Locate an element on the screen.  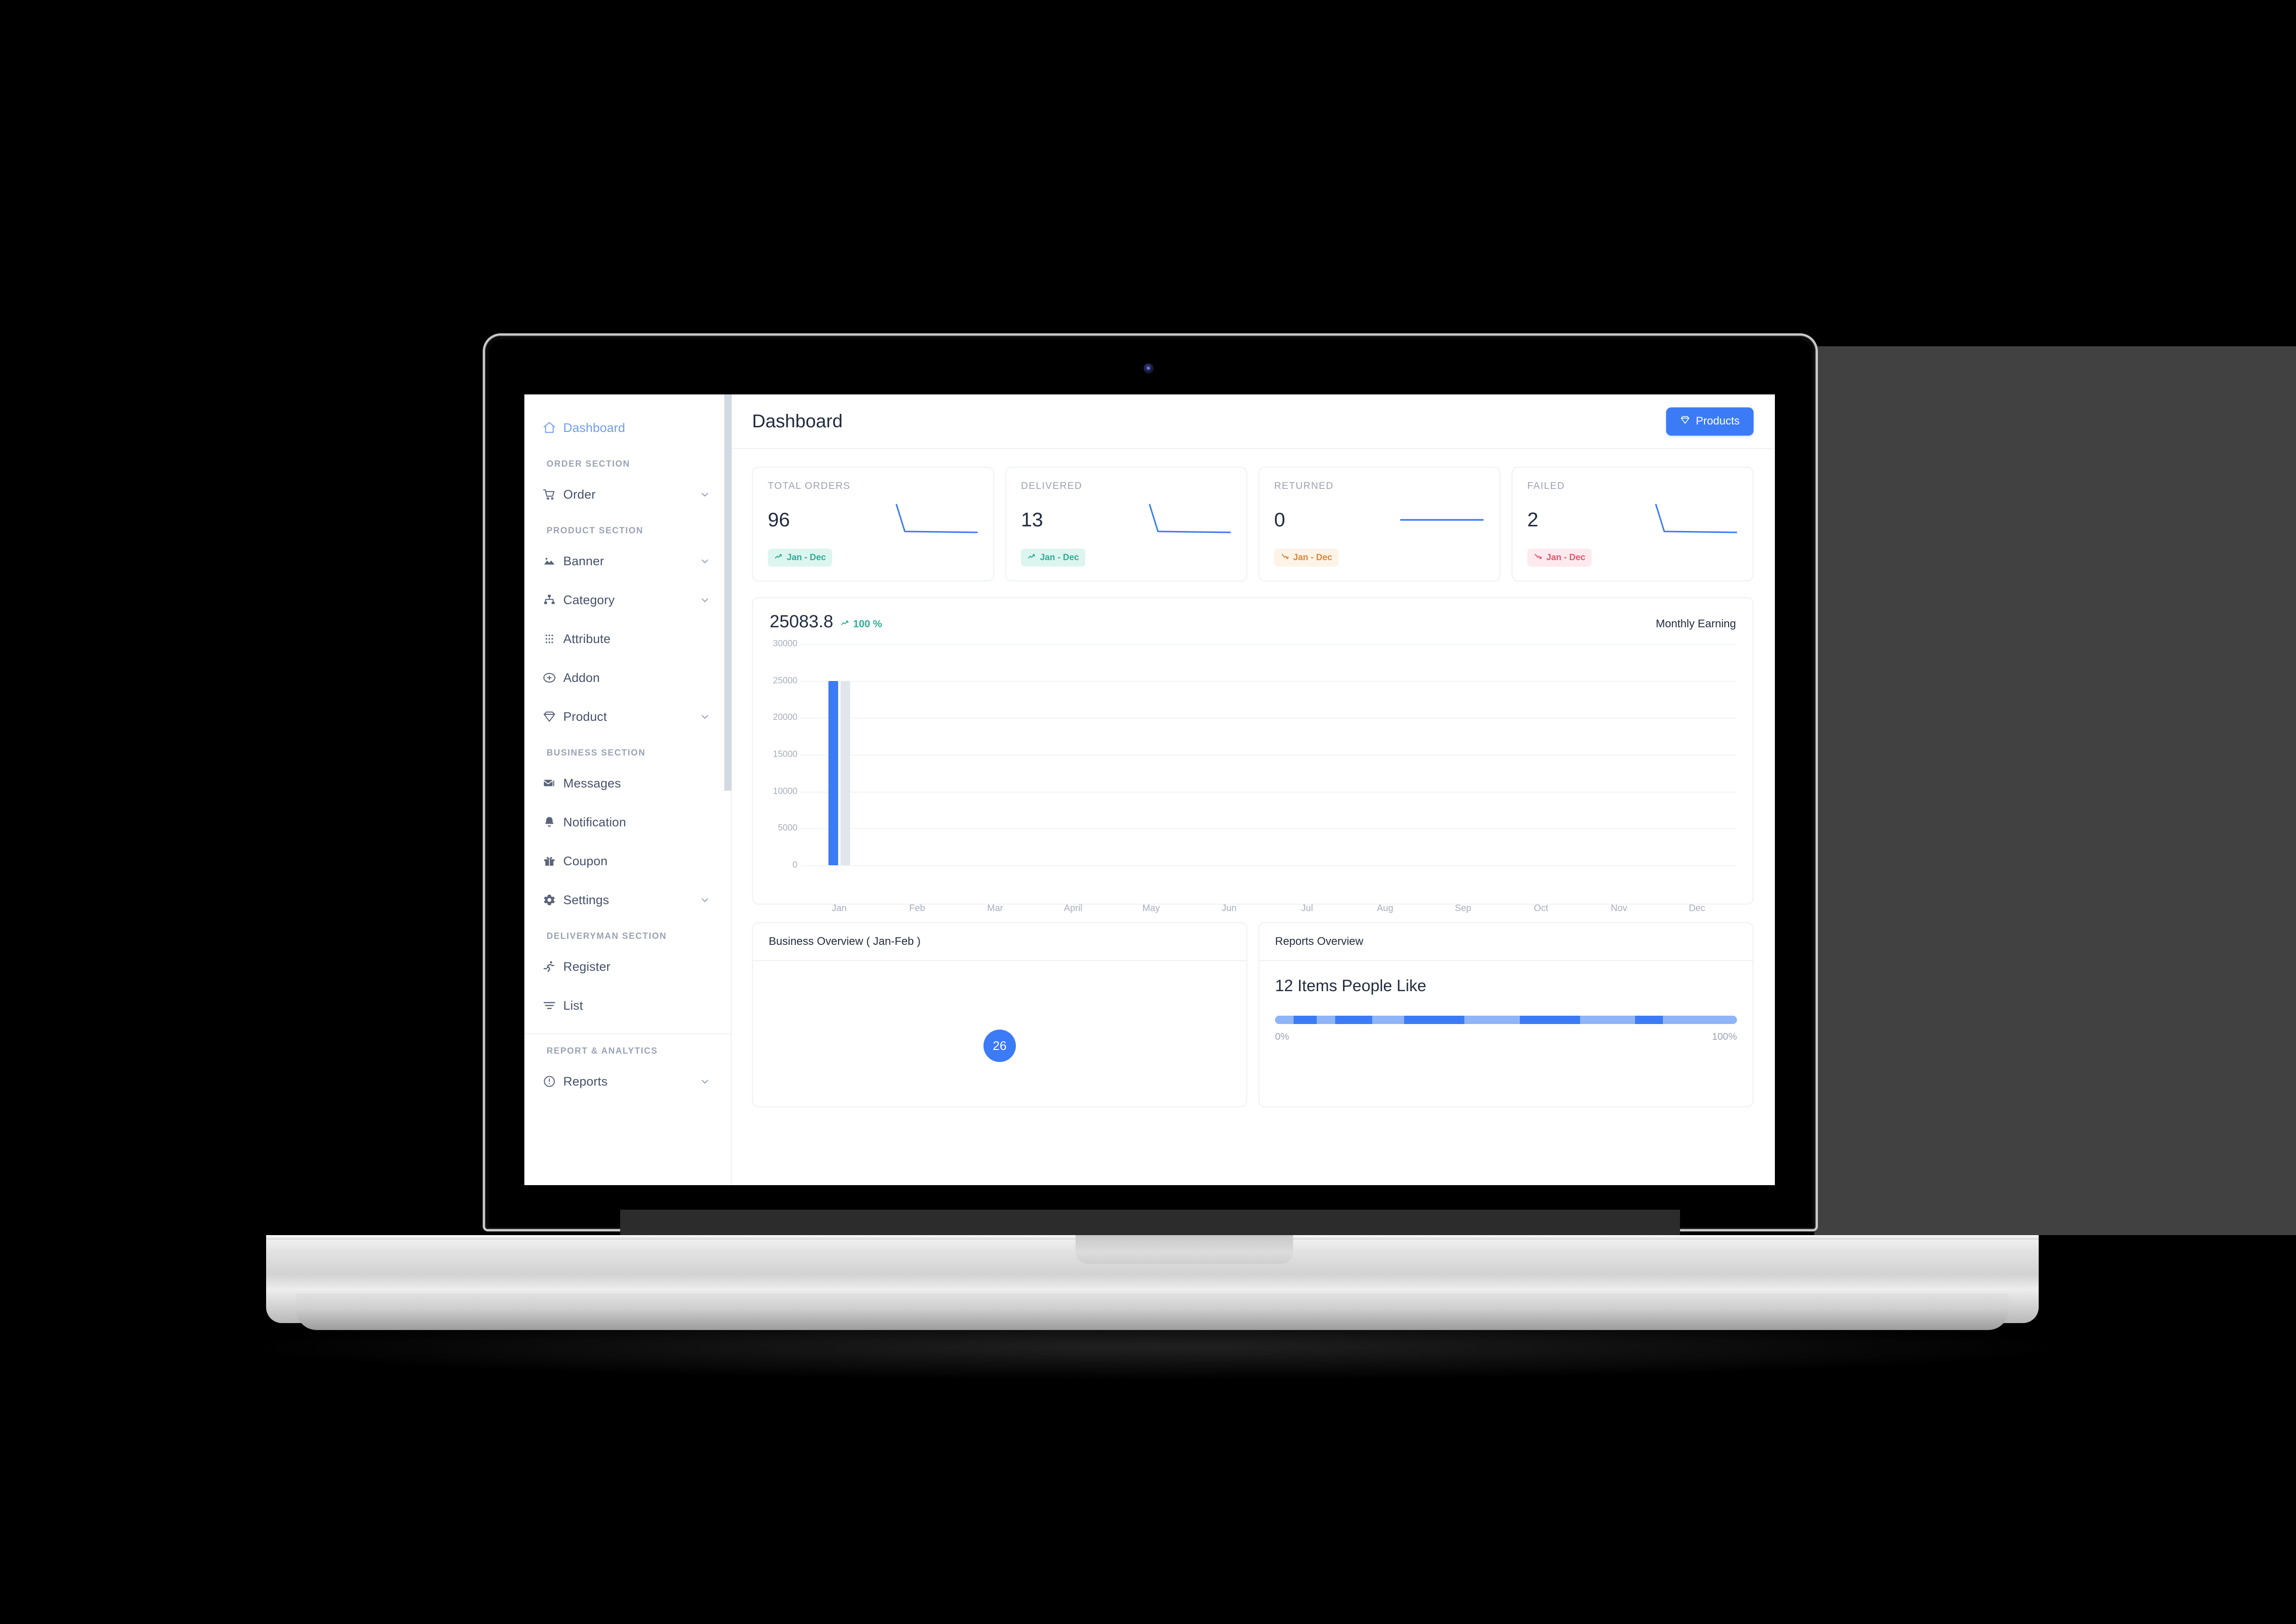
envelope-icon is located at coordinates (549, 783).